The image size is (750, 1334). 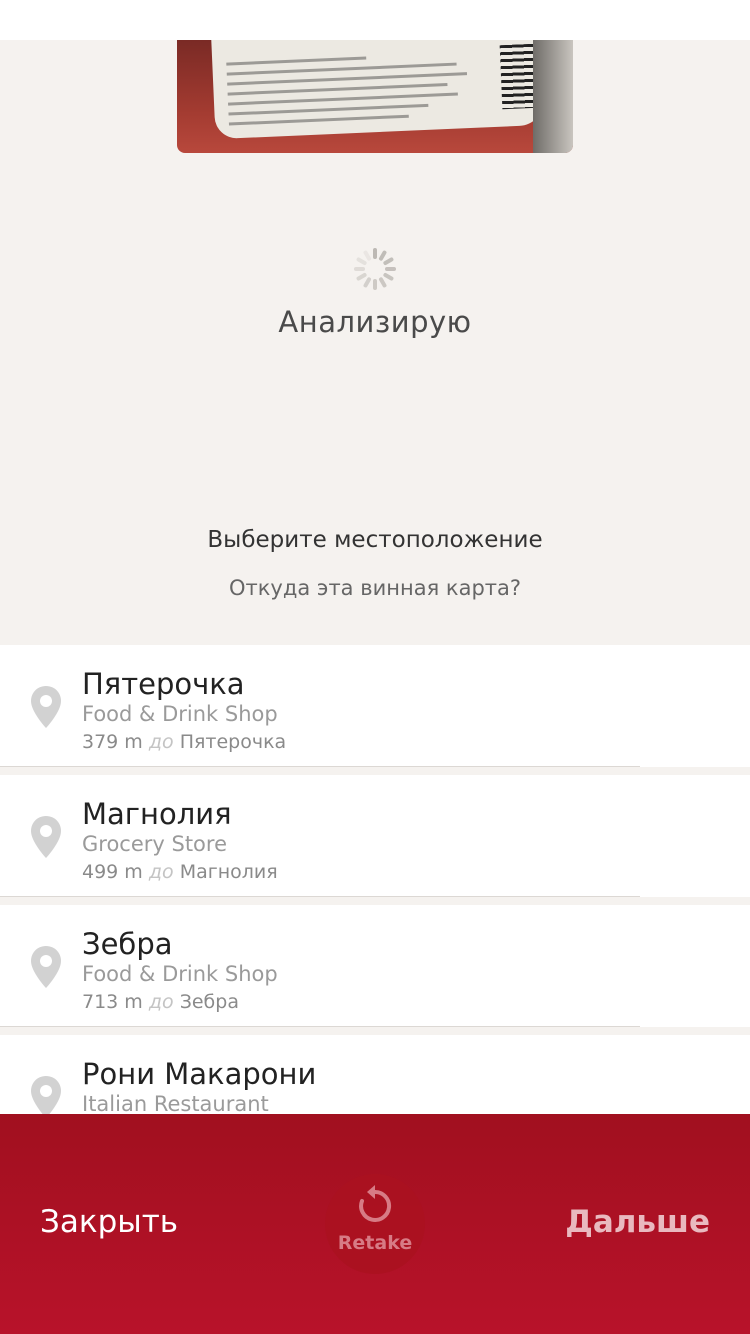 I want to click on location-distance: 713 m до Зебра, so click(x=160, y=1002).